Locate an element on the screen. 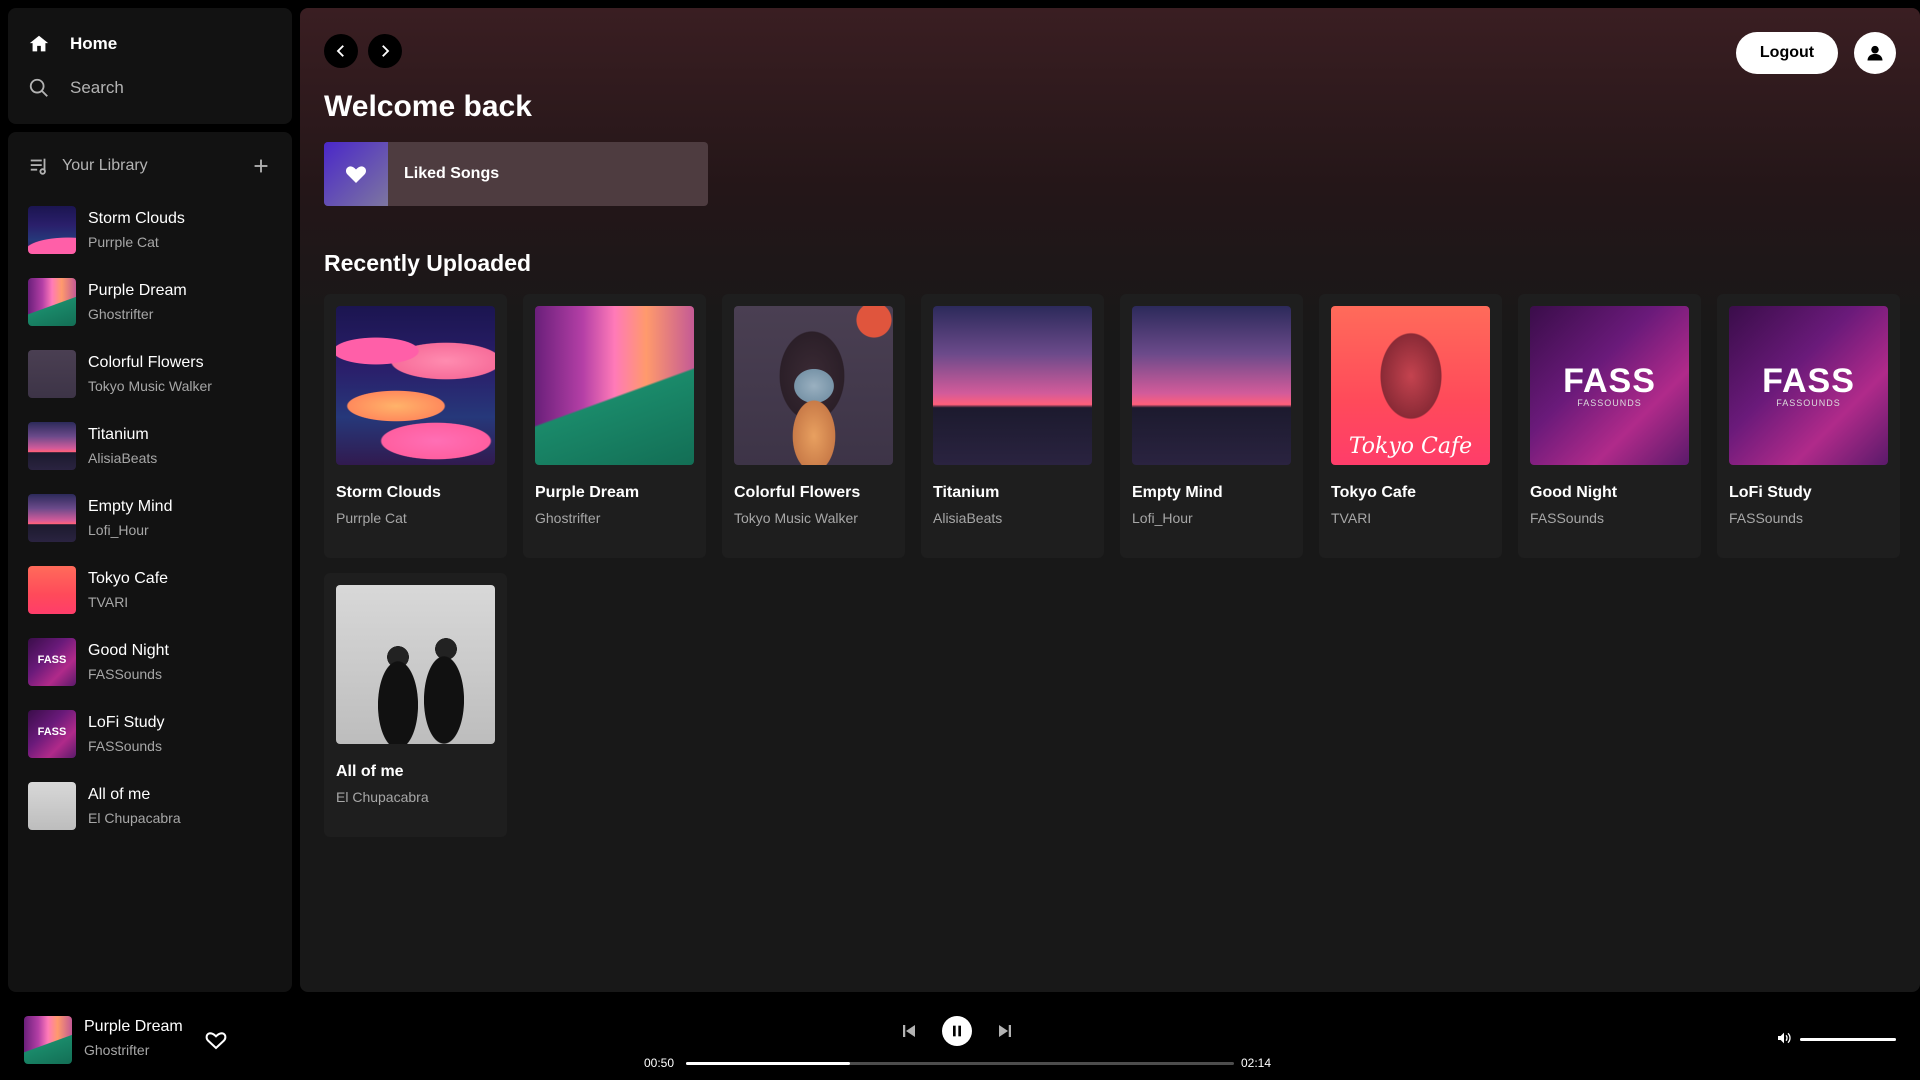  song-card-artist: Tokyo Music Walker is located at coordinates (796, 518).